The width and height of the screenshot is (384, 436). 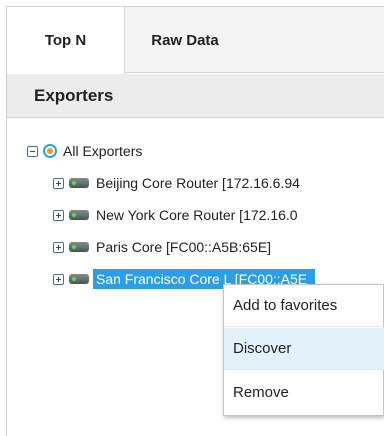 I want to click on globe-icon, so click(x=50, y=151).